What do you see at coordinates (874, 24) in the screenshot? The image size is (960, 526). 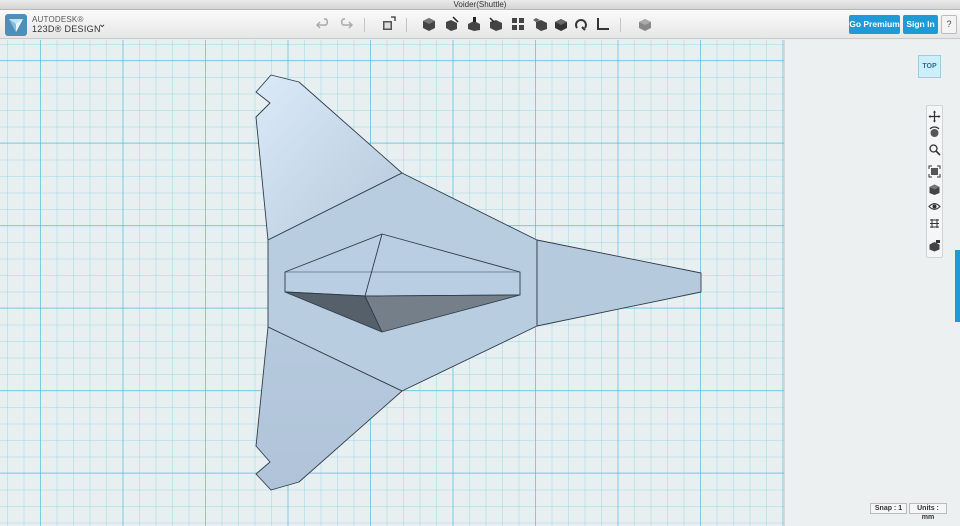 I see `go-premium-button: Go Premium` at bounding box center [874, 24].